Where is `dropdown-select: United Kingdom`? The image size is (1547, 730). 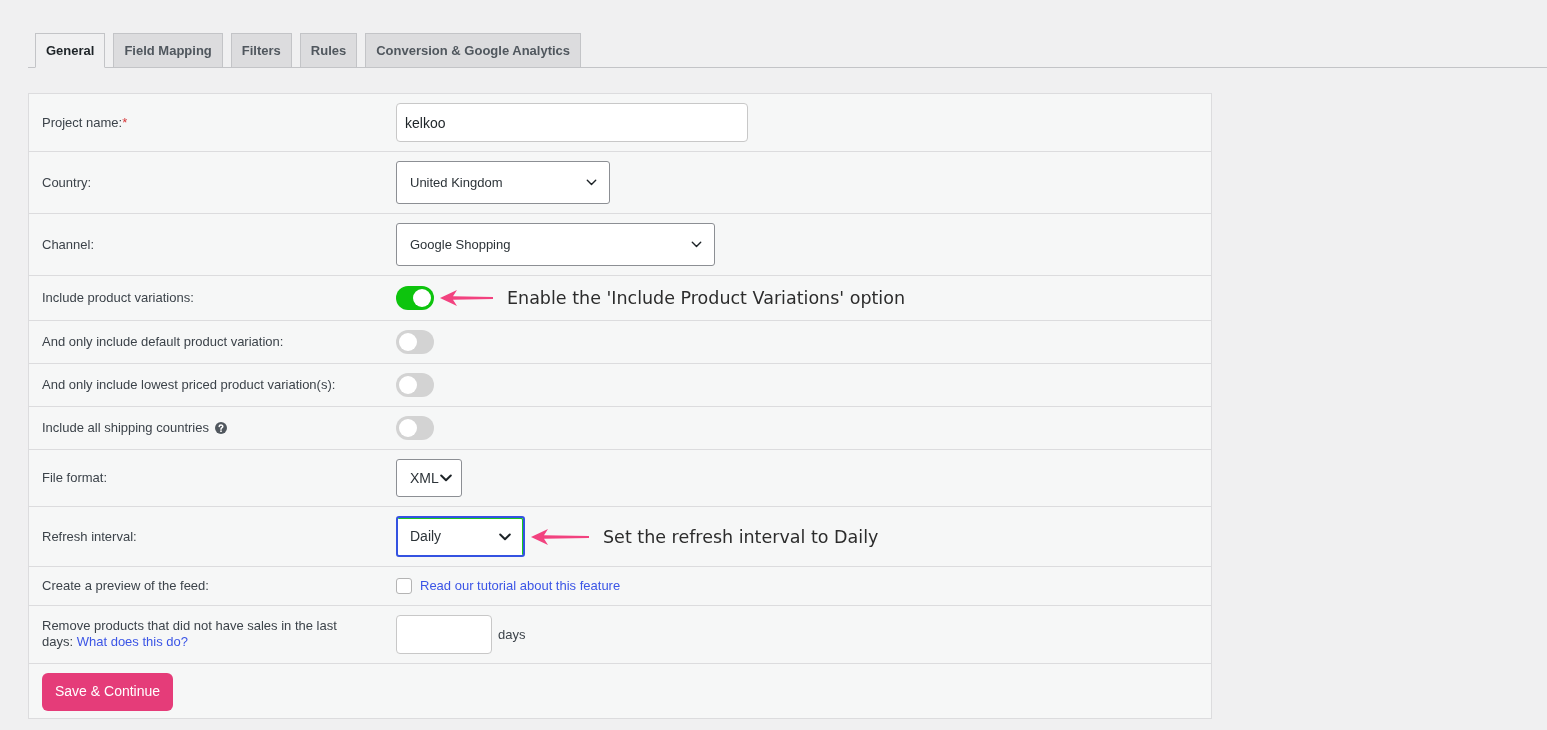
dropdown-select: United Kingdom is located at coordinates (503, 182).